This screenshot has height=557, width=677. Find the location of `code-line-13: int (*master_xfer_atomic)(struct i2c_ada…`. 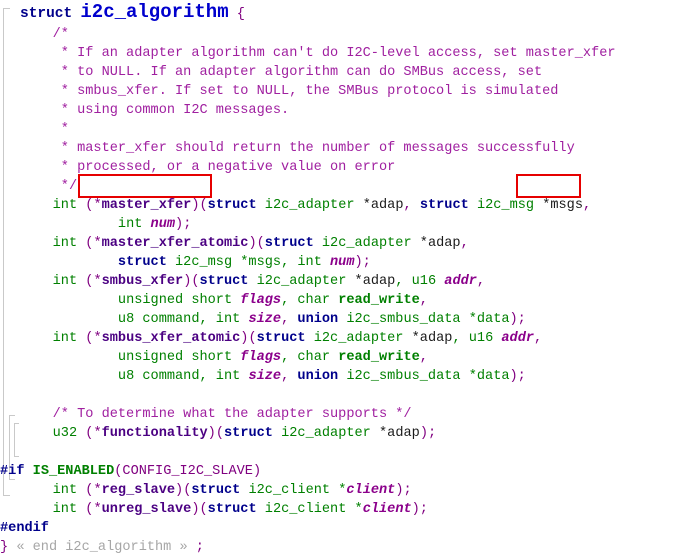

code-line-13: int (*master_xfer_atomic)(struct i2c_ada… is located at coordinates (338, 243).